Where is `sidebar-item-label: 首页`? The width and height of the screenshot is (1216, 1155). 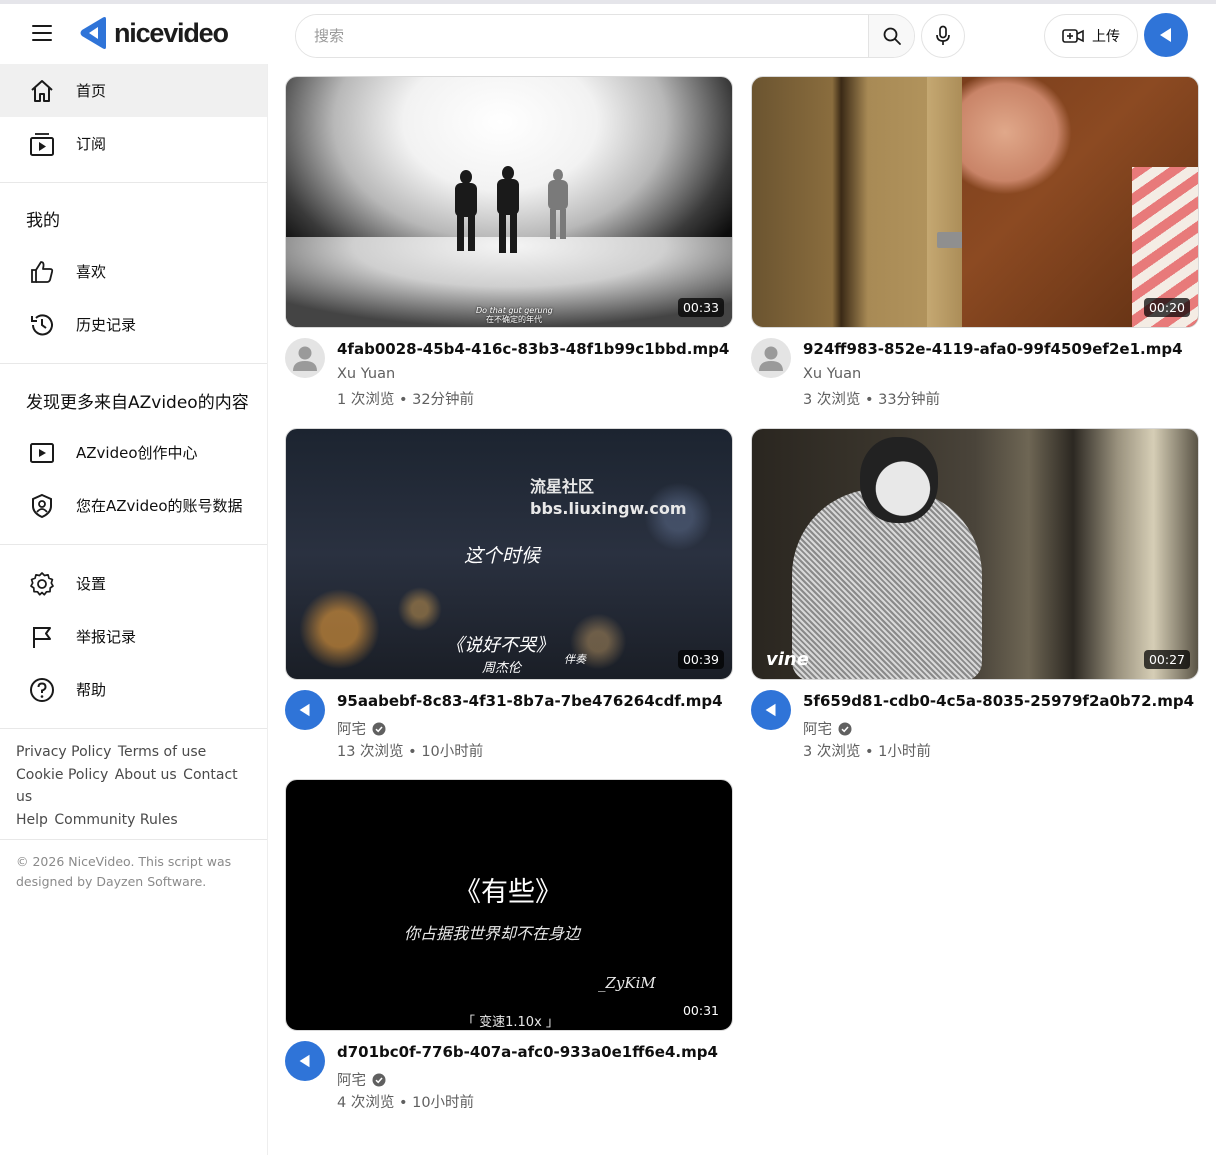
sidebar-item-label: 首页 is located at coordinates (91, 91).